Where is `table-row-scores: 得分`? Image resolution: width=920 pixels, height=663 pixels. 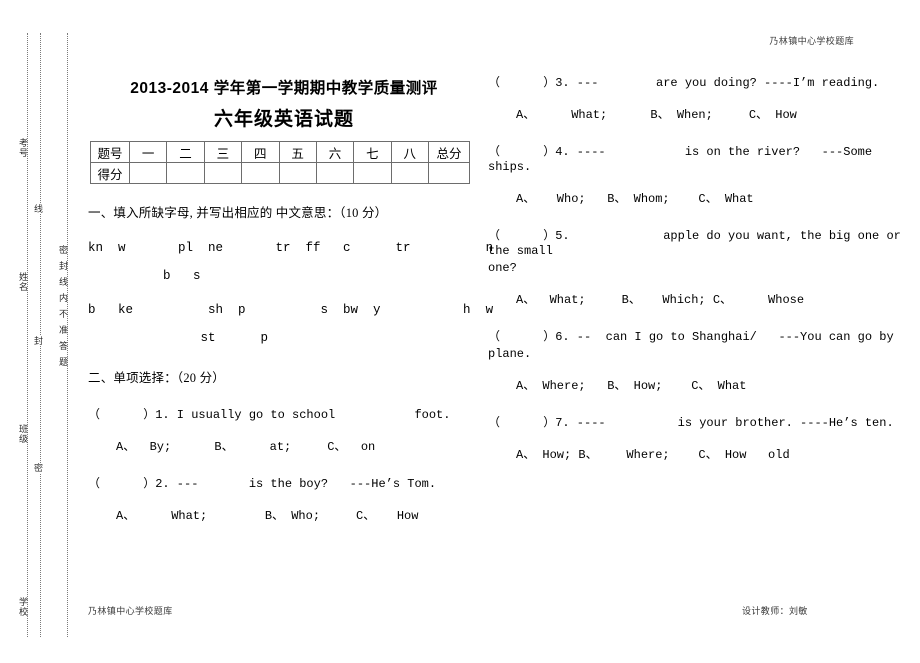 table-row-scores: 得分 is located at coordinates (280, 173).